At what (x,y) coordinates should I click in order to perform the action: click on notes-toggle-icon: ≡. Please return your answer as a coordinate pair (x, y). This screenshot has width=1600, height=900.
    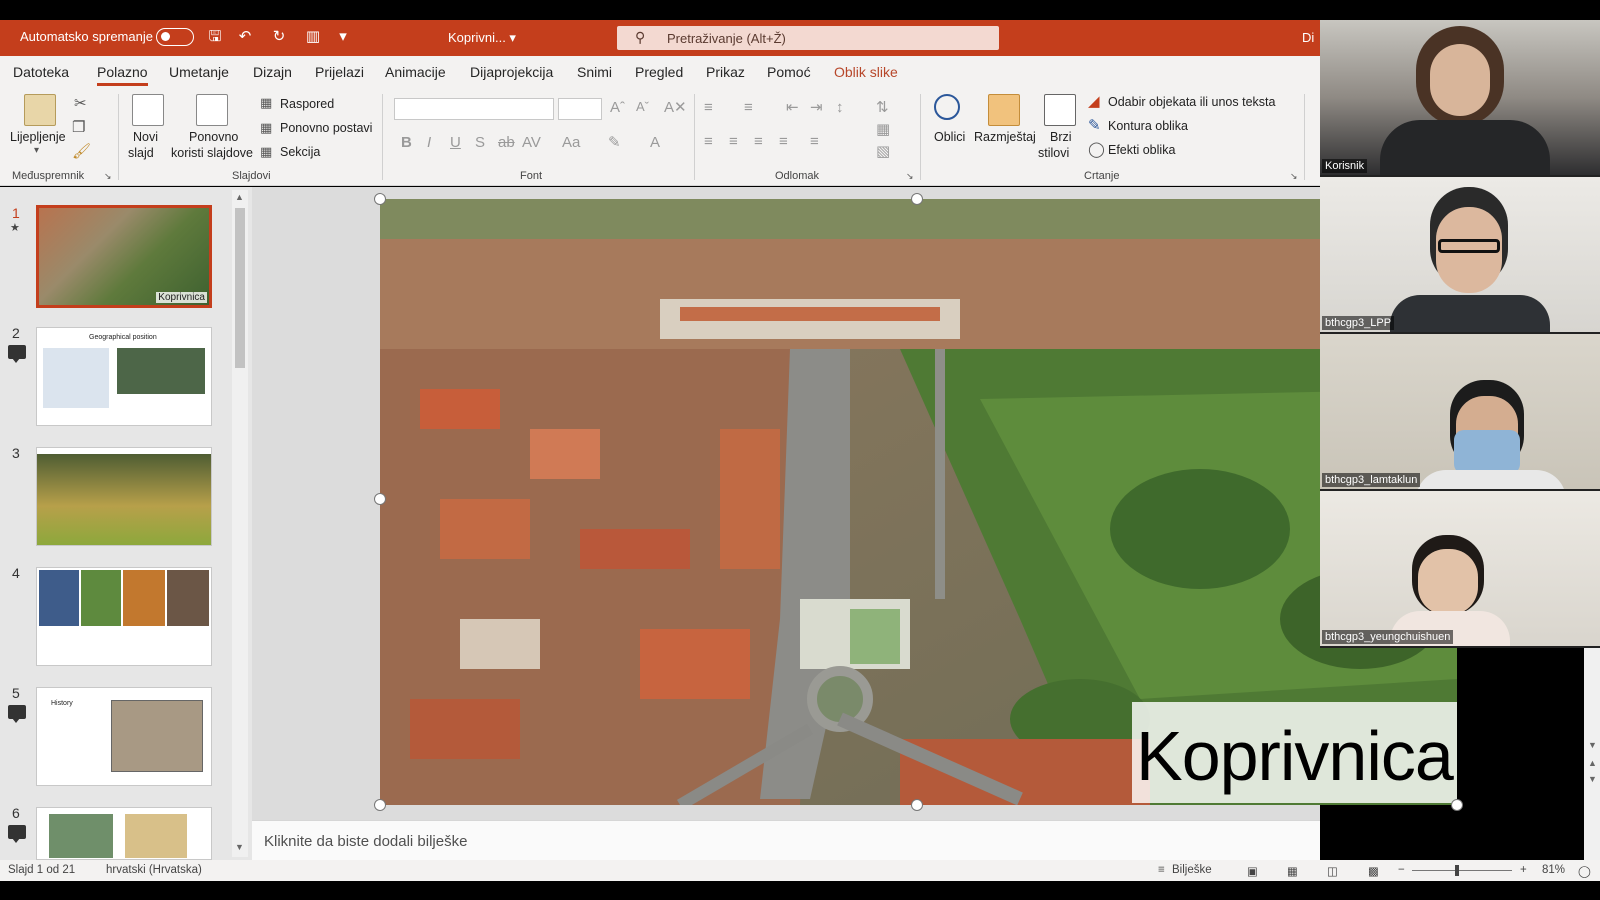
    Looking at the image, I should click on (1161, 870).